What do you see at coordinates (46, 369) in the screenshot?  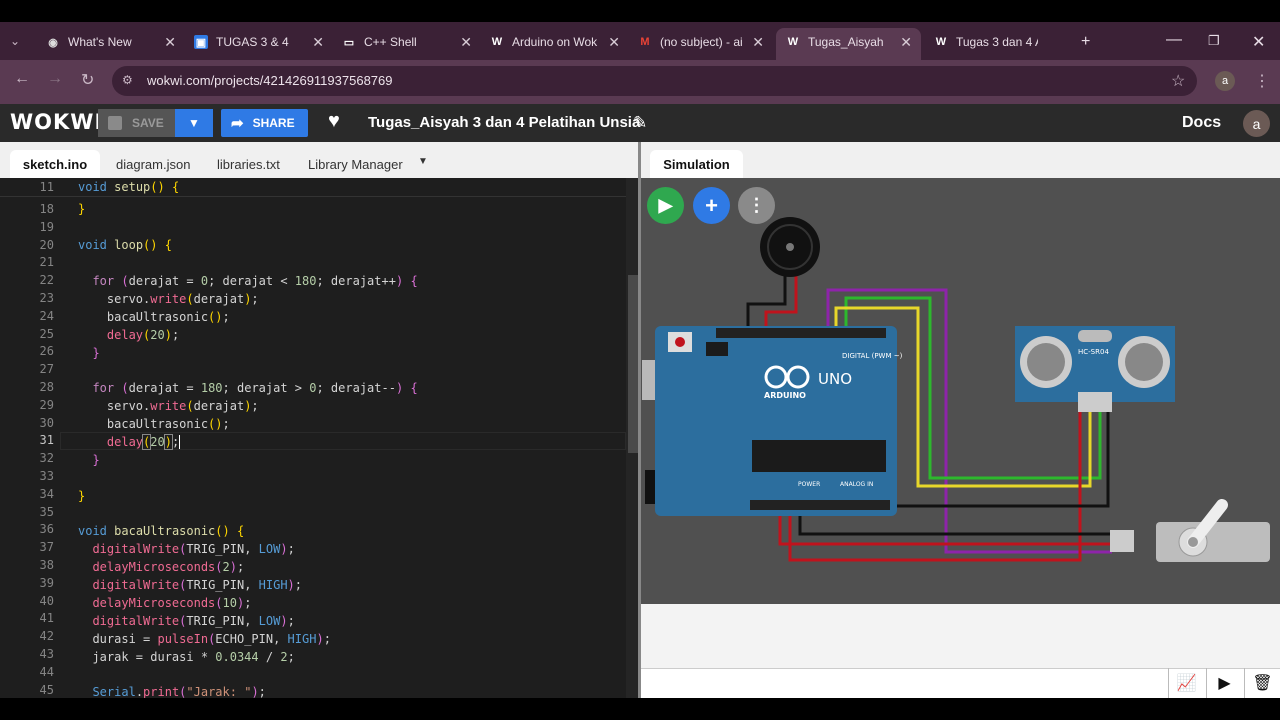 I see `line-number: 27` at bounding box center [46, 369].